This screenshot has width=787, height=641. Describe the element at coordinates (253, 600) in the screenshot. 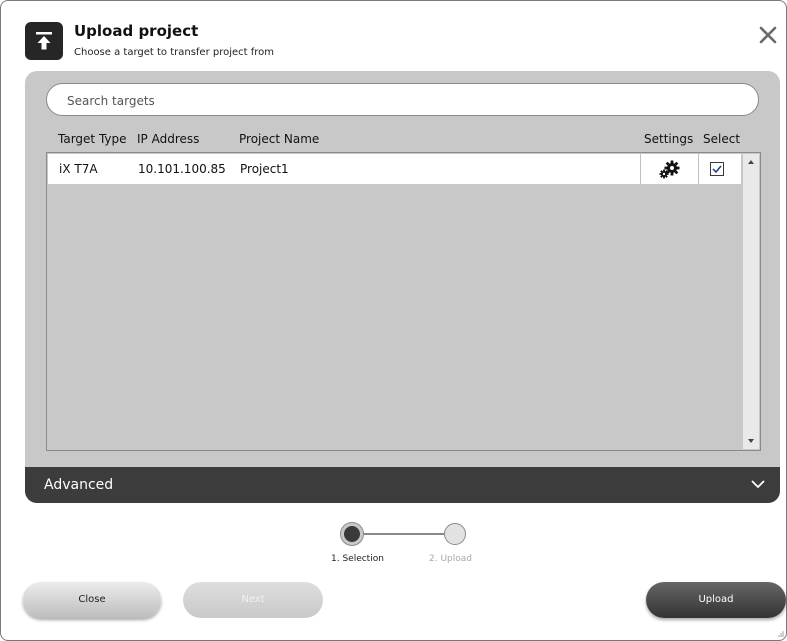

I see `next-button: Next` at that location.